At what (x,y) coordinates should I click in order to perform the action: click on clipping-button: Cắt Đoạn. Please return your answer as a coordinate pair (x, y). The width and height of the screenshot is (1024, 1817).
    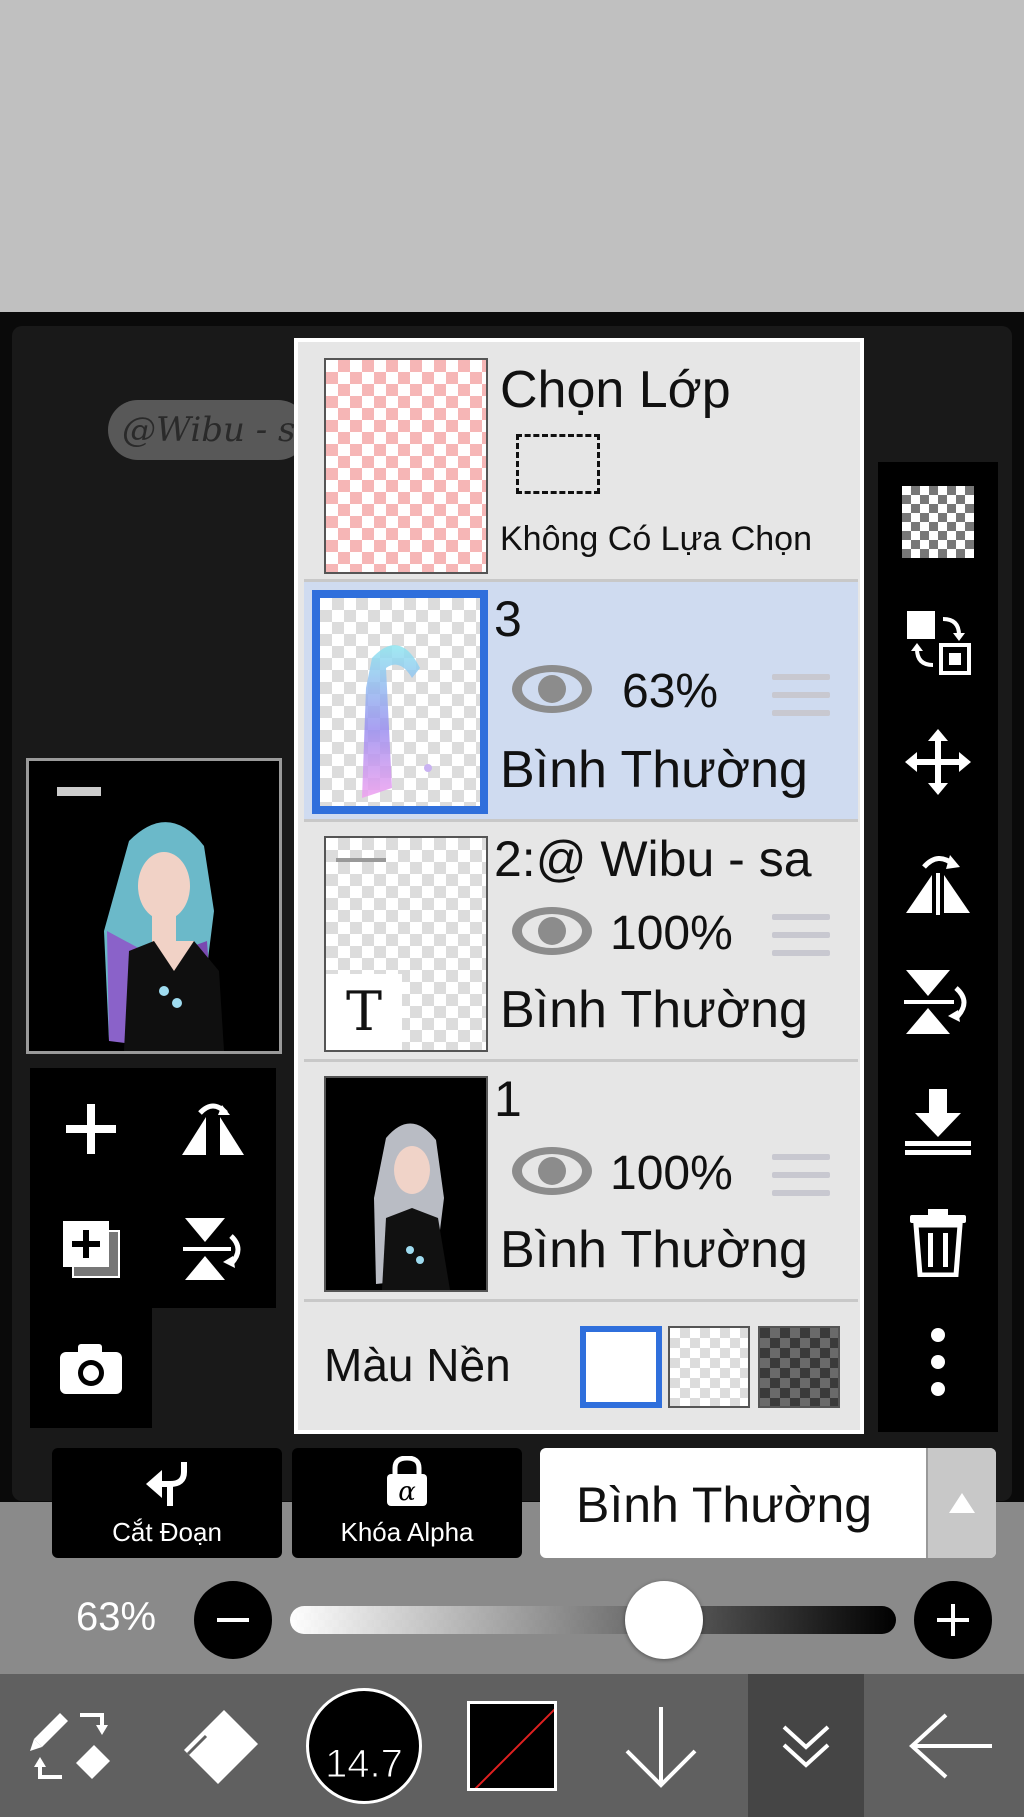
    Looking at the image, I should click on (167, 1503).